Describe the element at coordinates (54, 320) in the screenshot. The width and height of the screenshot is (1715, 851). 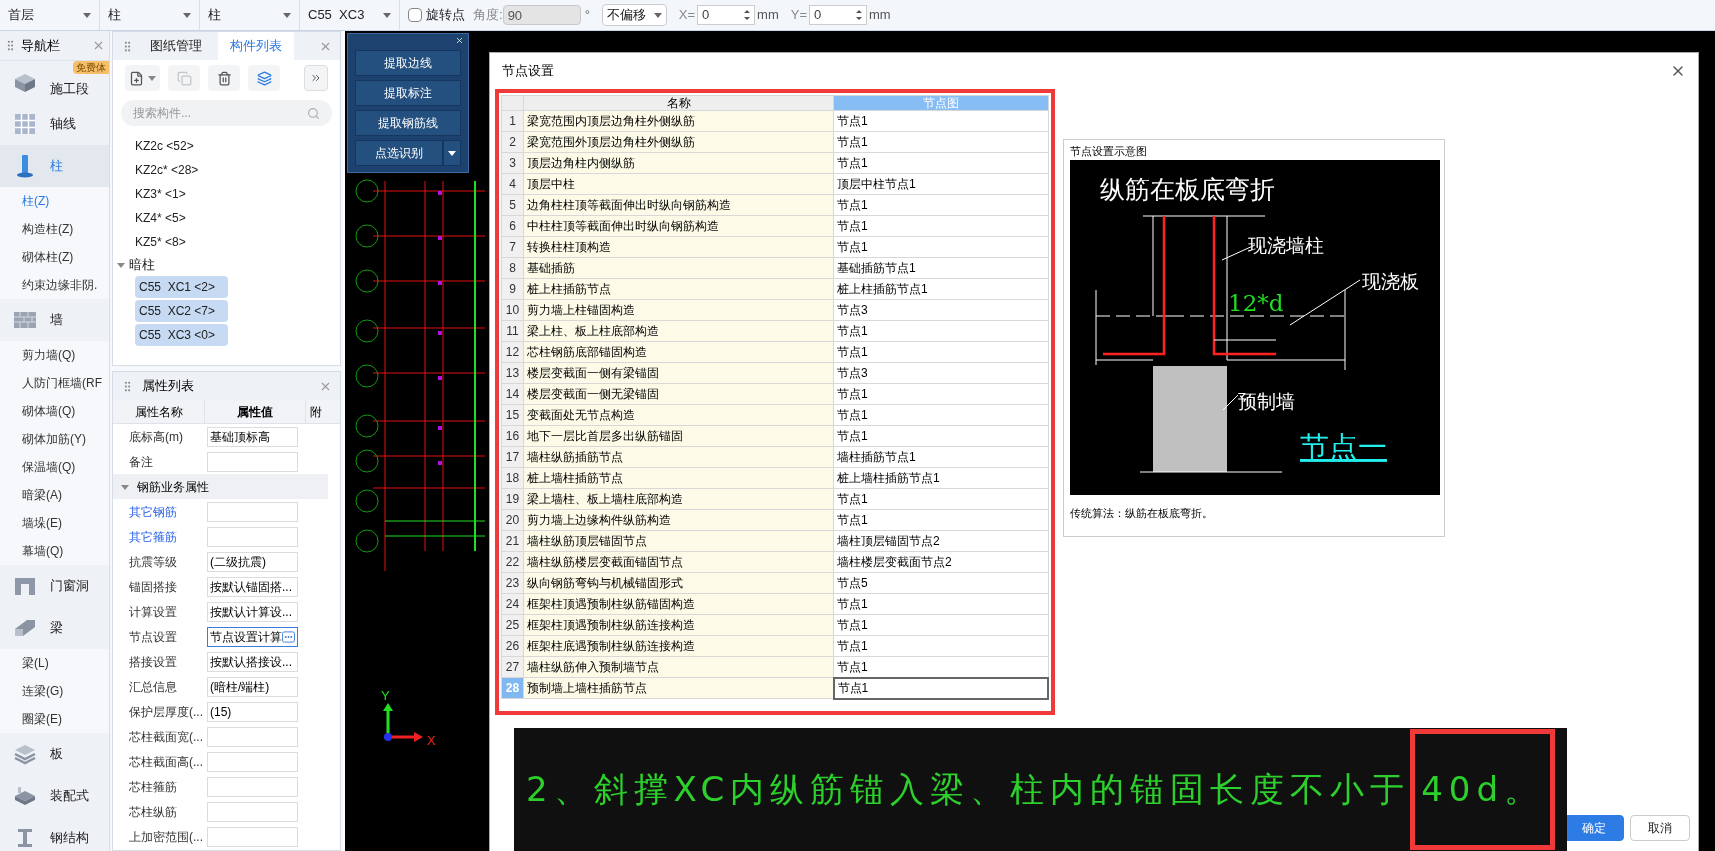
I see `nav-category: 墙` at that location.